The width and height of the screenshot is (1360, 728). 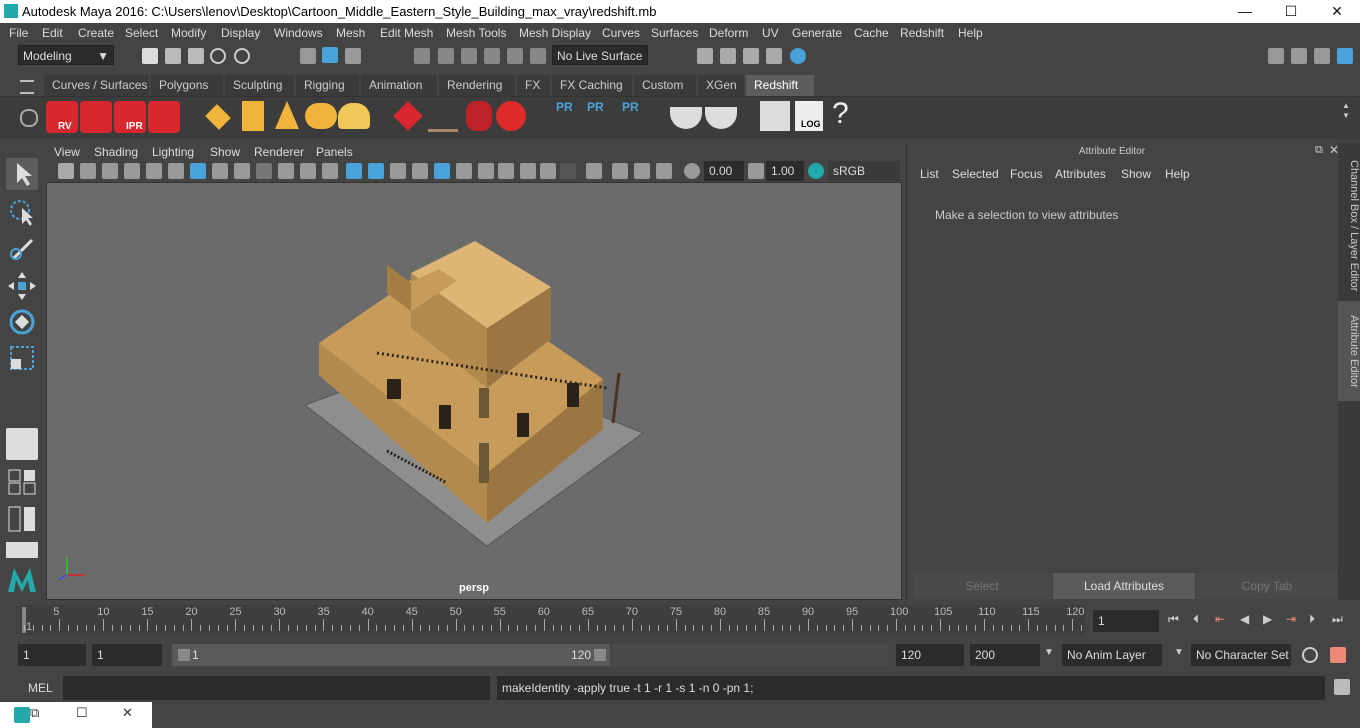 What do you see at coordinates (929, 174) in the screenshot?
I see `ae-menu-list: List` at bounding box center [929, 174].